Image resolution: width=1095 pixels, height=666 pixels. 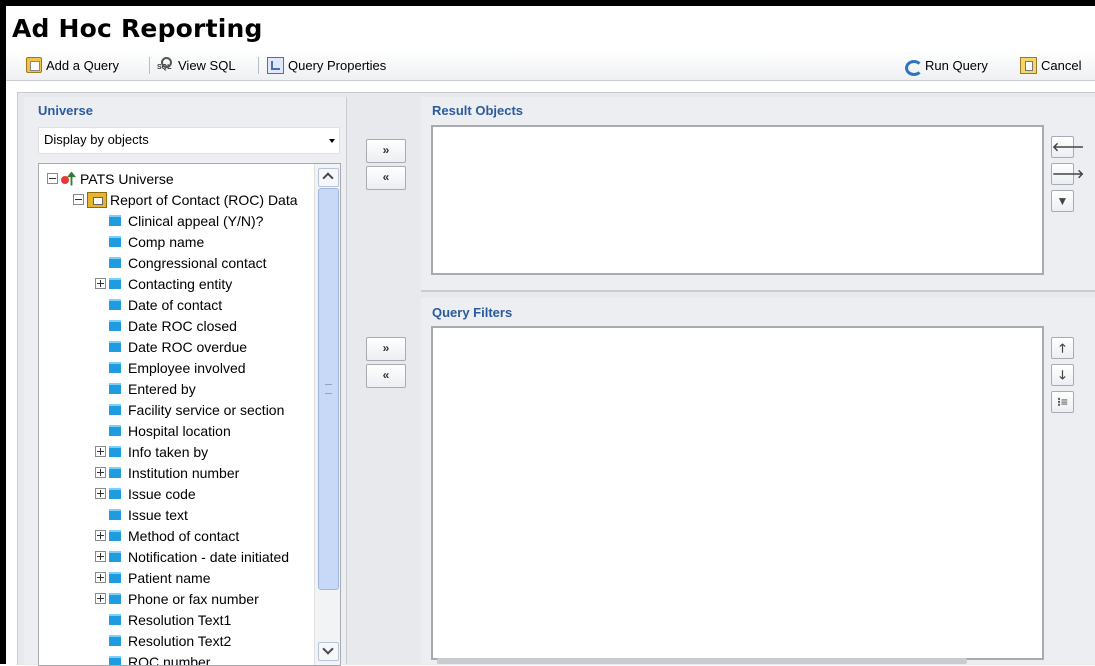 What do you see at coordinates (326, 65) in the screenshot?
I see `query-properties-button: Query Properties` at bounding box center [326, 65].